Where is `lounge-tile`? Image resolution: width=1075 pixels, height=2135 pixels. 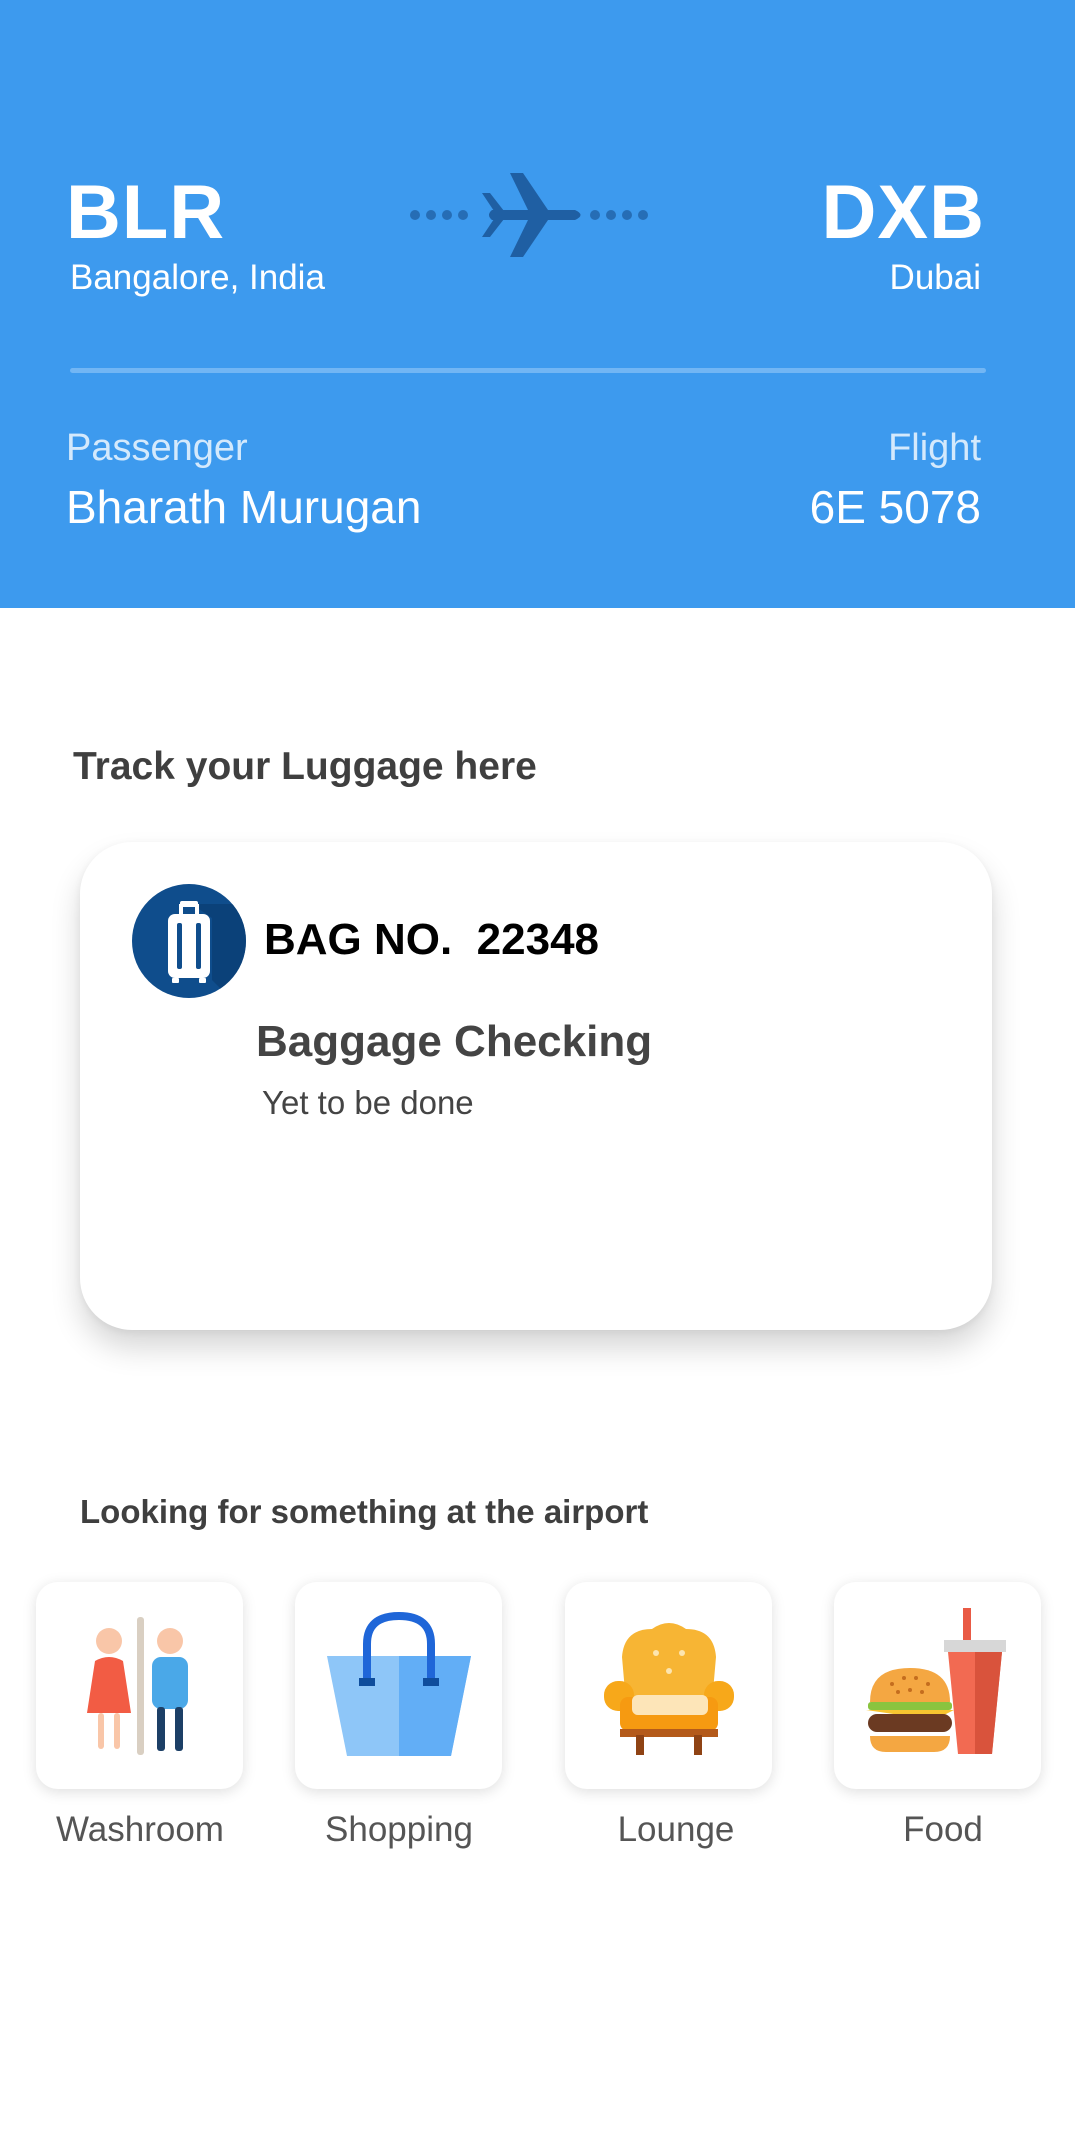
lounge-tile is located at coordinates (668, 1685).